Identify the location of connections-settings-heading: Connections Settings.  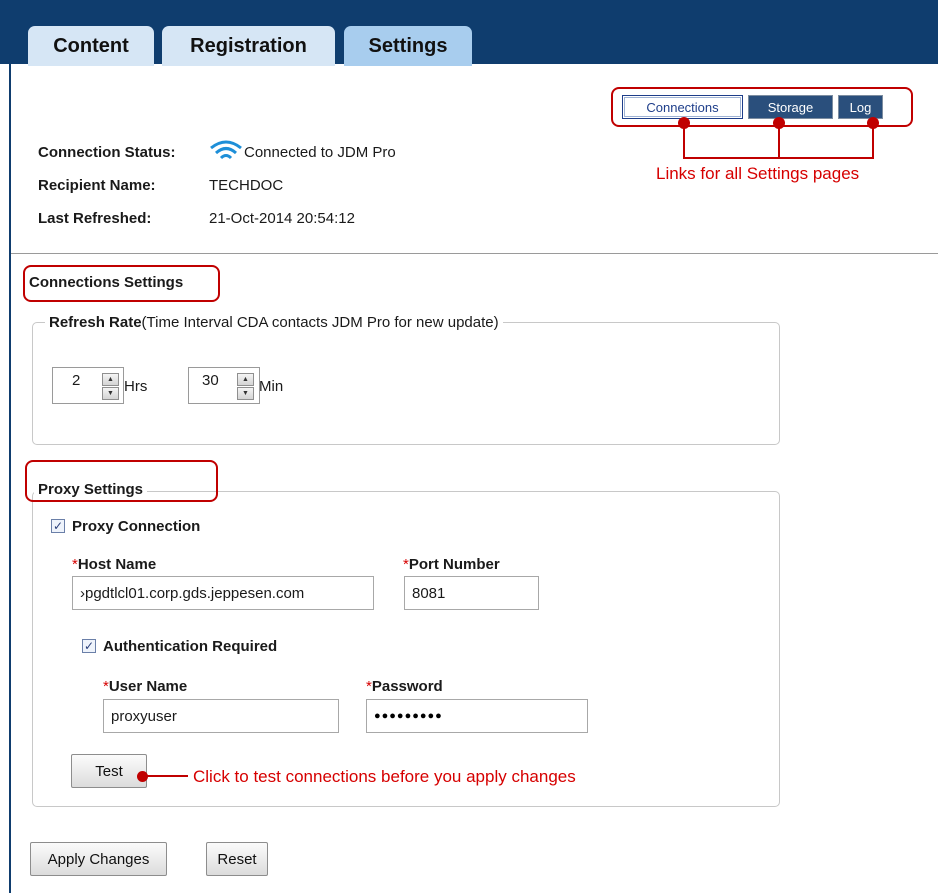
(106, 282).